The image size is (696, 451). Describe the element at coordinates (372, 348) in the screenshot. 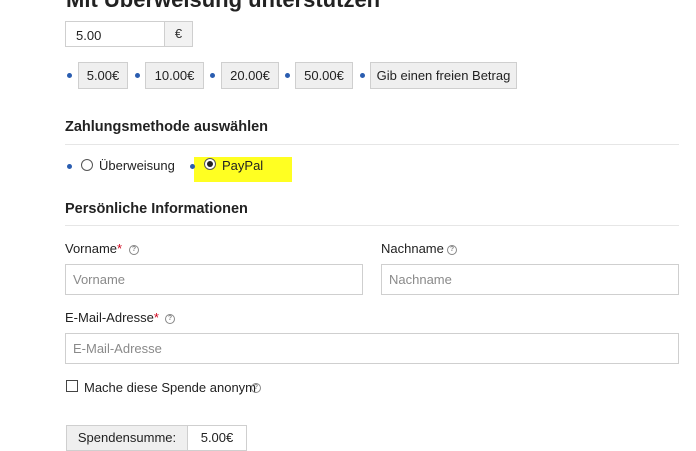

I see `email-input` at that location.